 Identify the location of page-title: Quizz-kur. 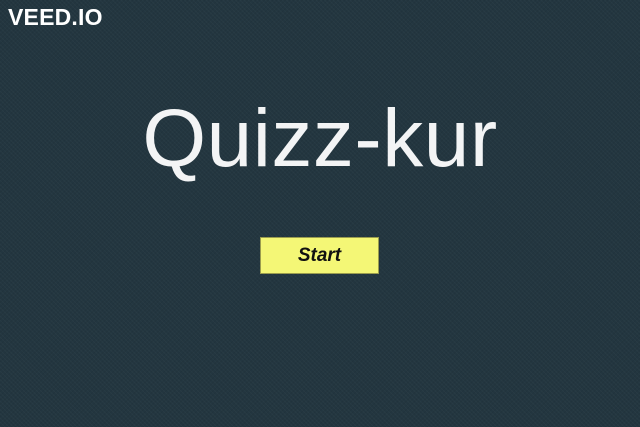
(320, 138).